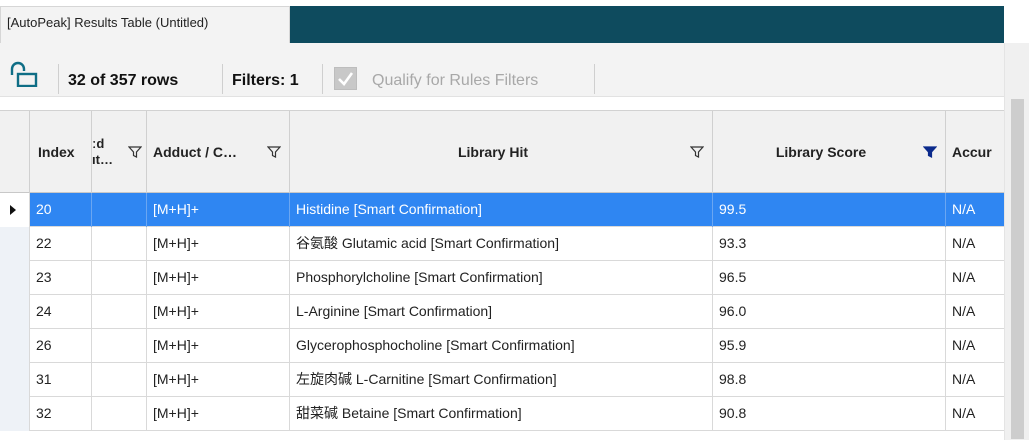  Describe the element at coordinates (98, 143) in the screenshot. I see `column-header-truncated-line1: ːd` at that location.